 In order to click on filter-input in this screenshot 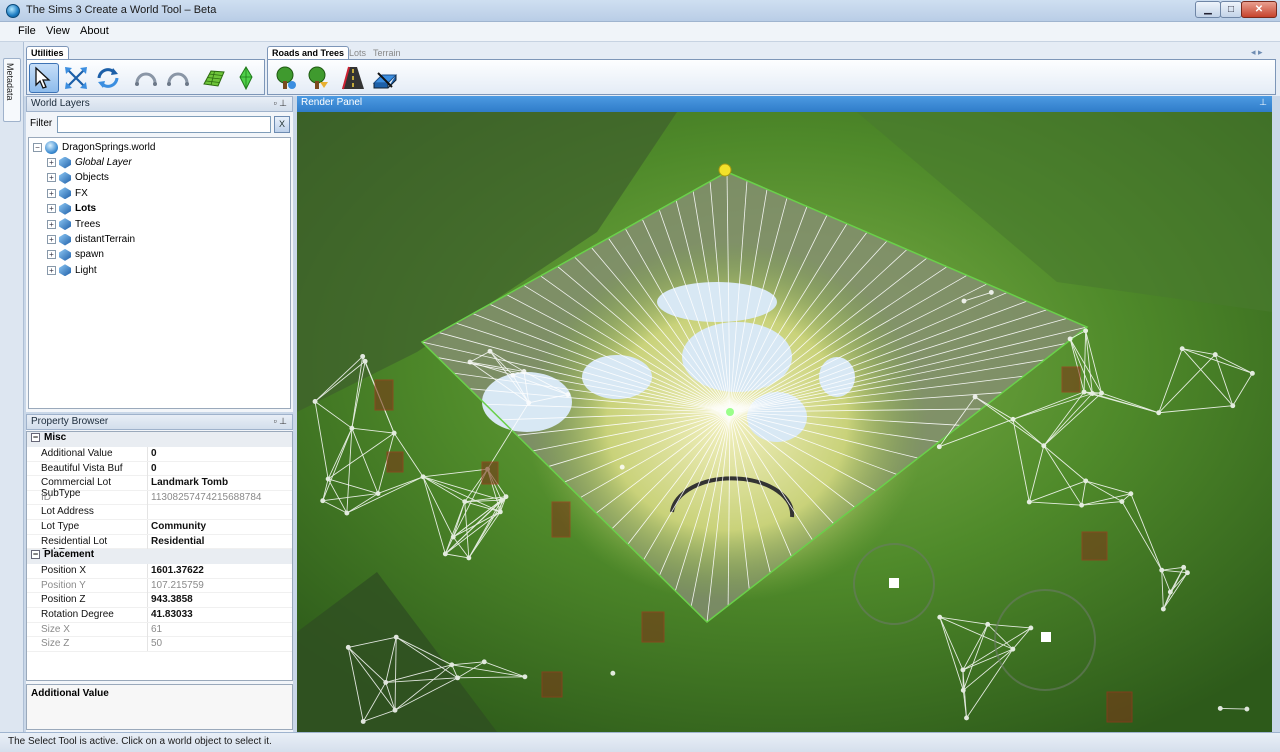, I will do `click(164, 124)`.